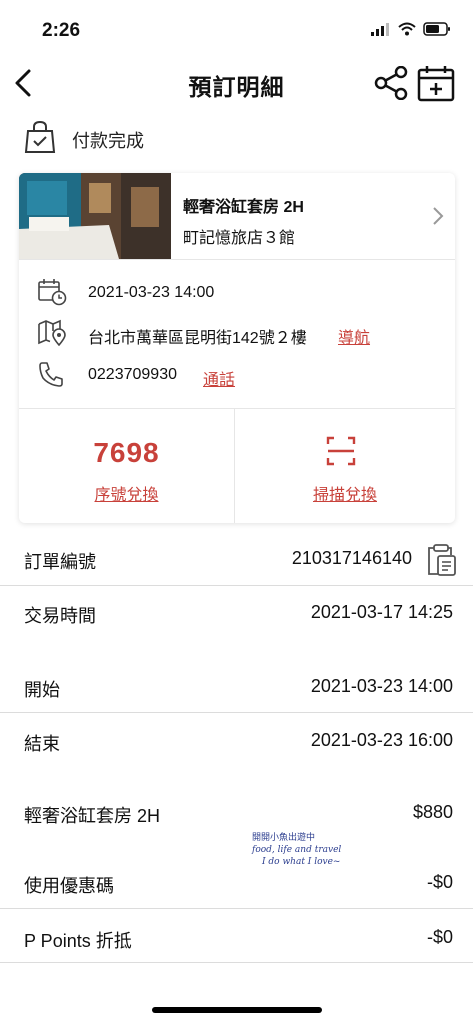 The image size is (473, 1024). I want to click on watermark-line: 開開小魚出遊中, so click(284, 838).